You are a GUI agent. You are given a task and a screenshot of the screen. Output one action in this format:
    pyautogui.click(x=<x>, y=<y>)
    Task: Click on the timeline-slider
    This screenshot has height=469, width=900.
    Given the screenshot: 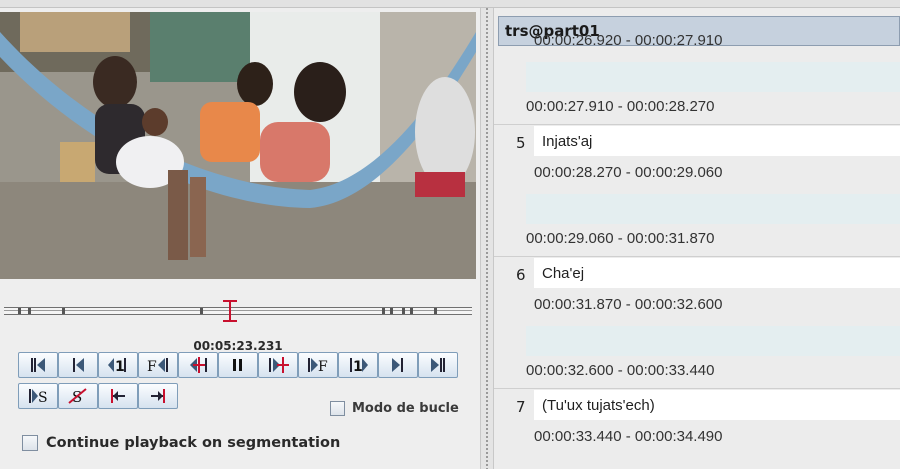 What is the action you would take?
    pyautogui.click(x=238, y=311)
    